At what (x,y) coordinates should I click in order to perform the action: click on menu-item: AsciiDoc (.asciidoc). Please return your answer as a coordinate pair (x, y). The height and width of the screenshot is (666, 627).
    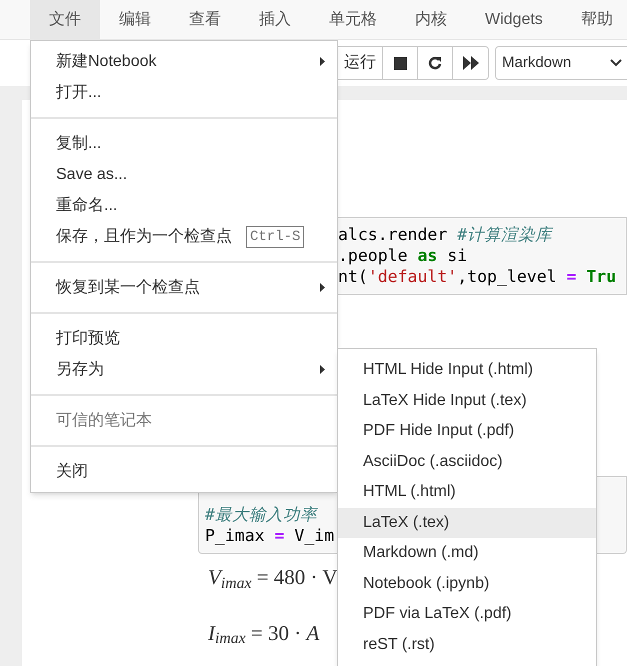
    Looking at the image, I should click on (467, 461).